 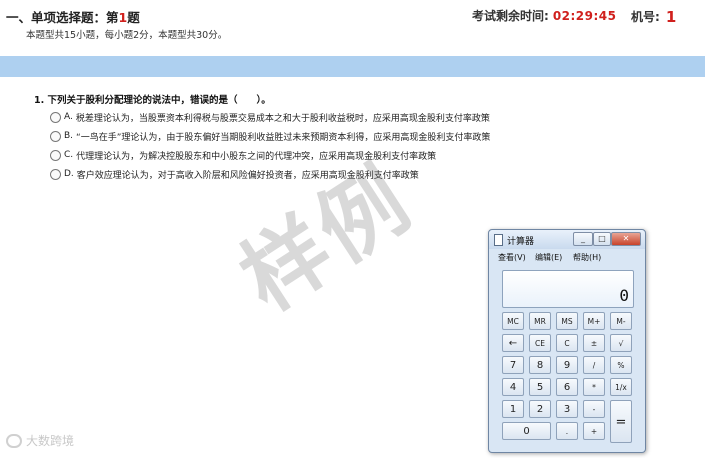 What do you see at coordinates (594, 365) in the screenshot?
I see `key-divide: /` at bounding box center [594, 365].